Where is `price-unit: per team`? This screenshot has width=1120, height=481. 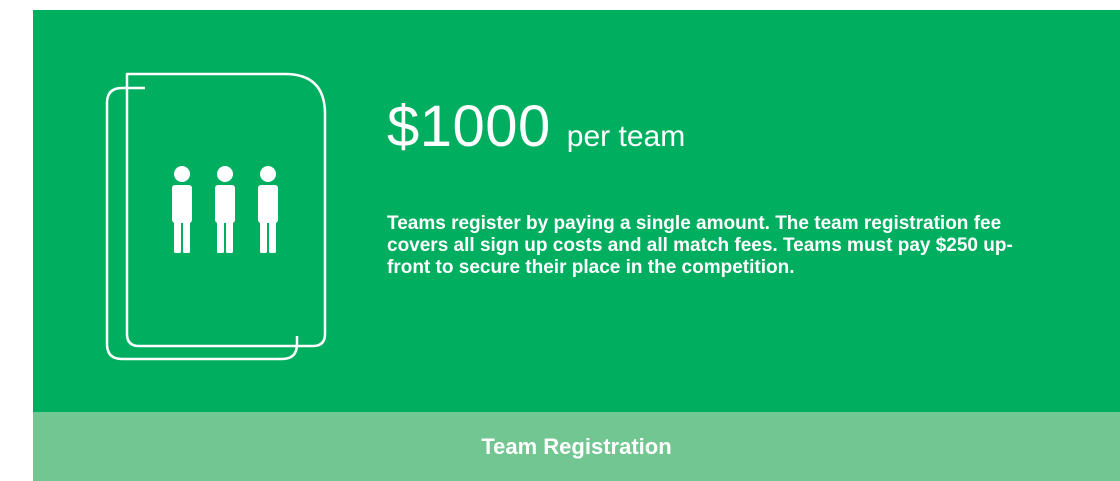
price-unit: per team is located at coordinates (626, 136).